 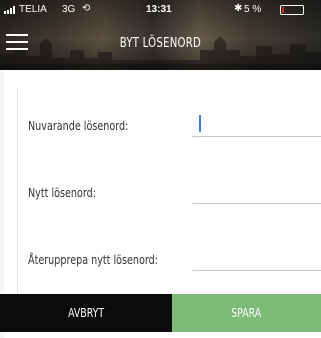 What do you see at coordinates (292, 10) in the screenshot?
I see `battery-icon` at bounding box center [292, 10].